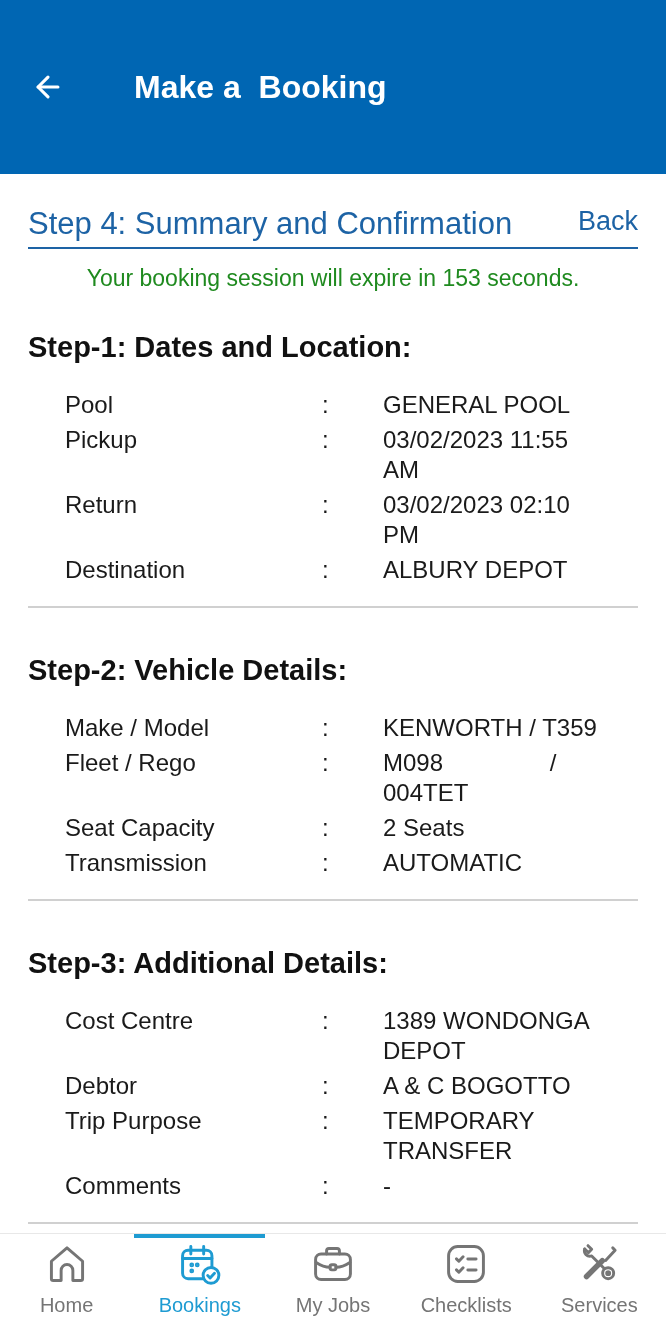 This screenshot has height=1334, width=666. What do you see at coordinates (131, 763) in the screenshot?
I see `field-label: Fleet / Rego` at bounding box center [131, 763].